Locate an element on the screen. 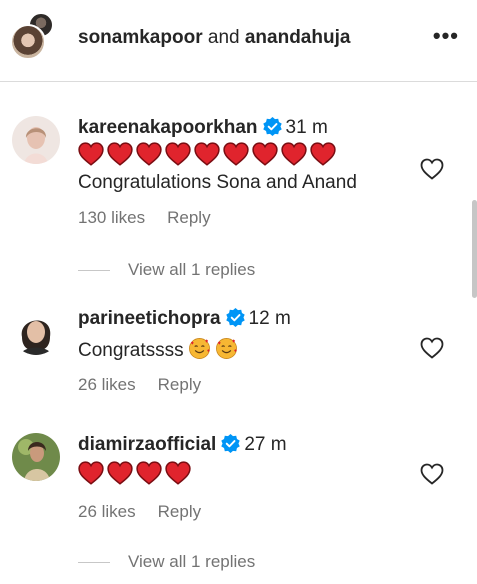  header-user-anandahuja: anandahuja is located at coordinates (298, 37).